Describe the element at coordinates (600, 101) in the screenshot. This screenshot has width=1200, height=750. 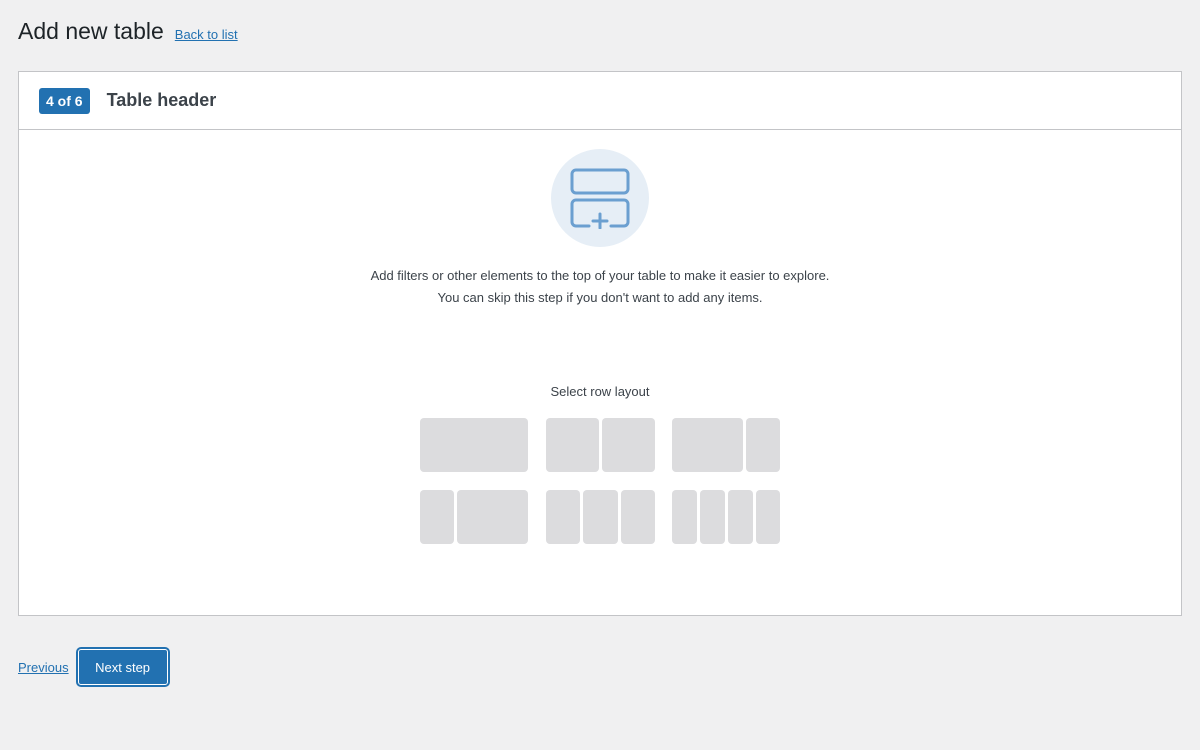
I see `step-header: 4 of 6 Table header` at that location.